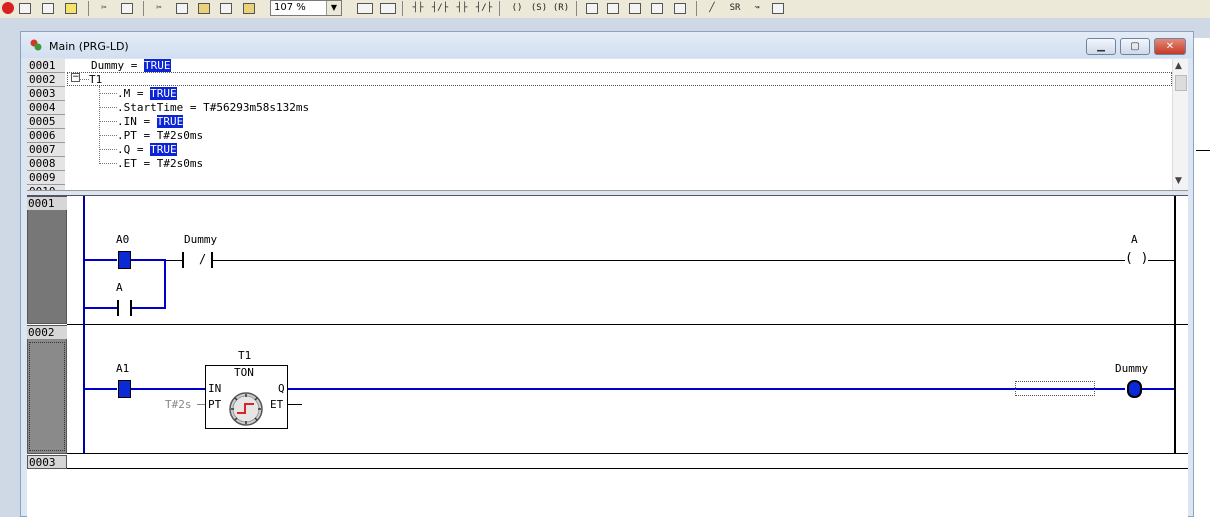 Image resolution: width=1210 pixels, height=517 pixels. I want to click on print-icon, so click(71, 8).